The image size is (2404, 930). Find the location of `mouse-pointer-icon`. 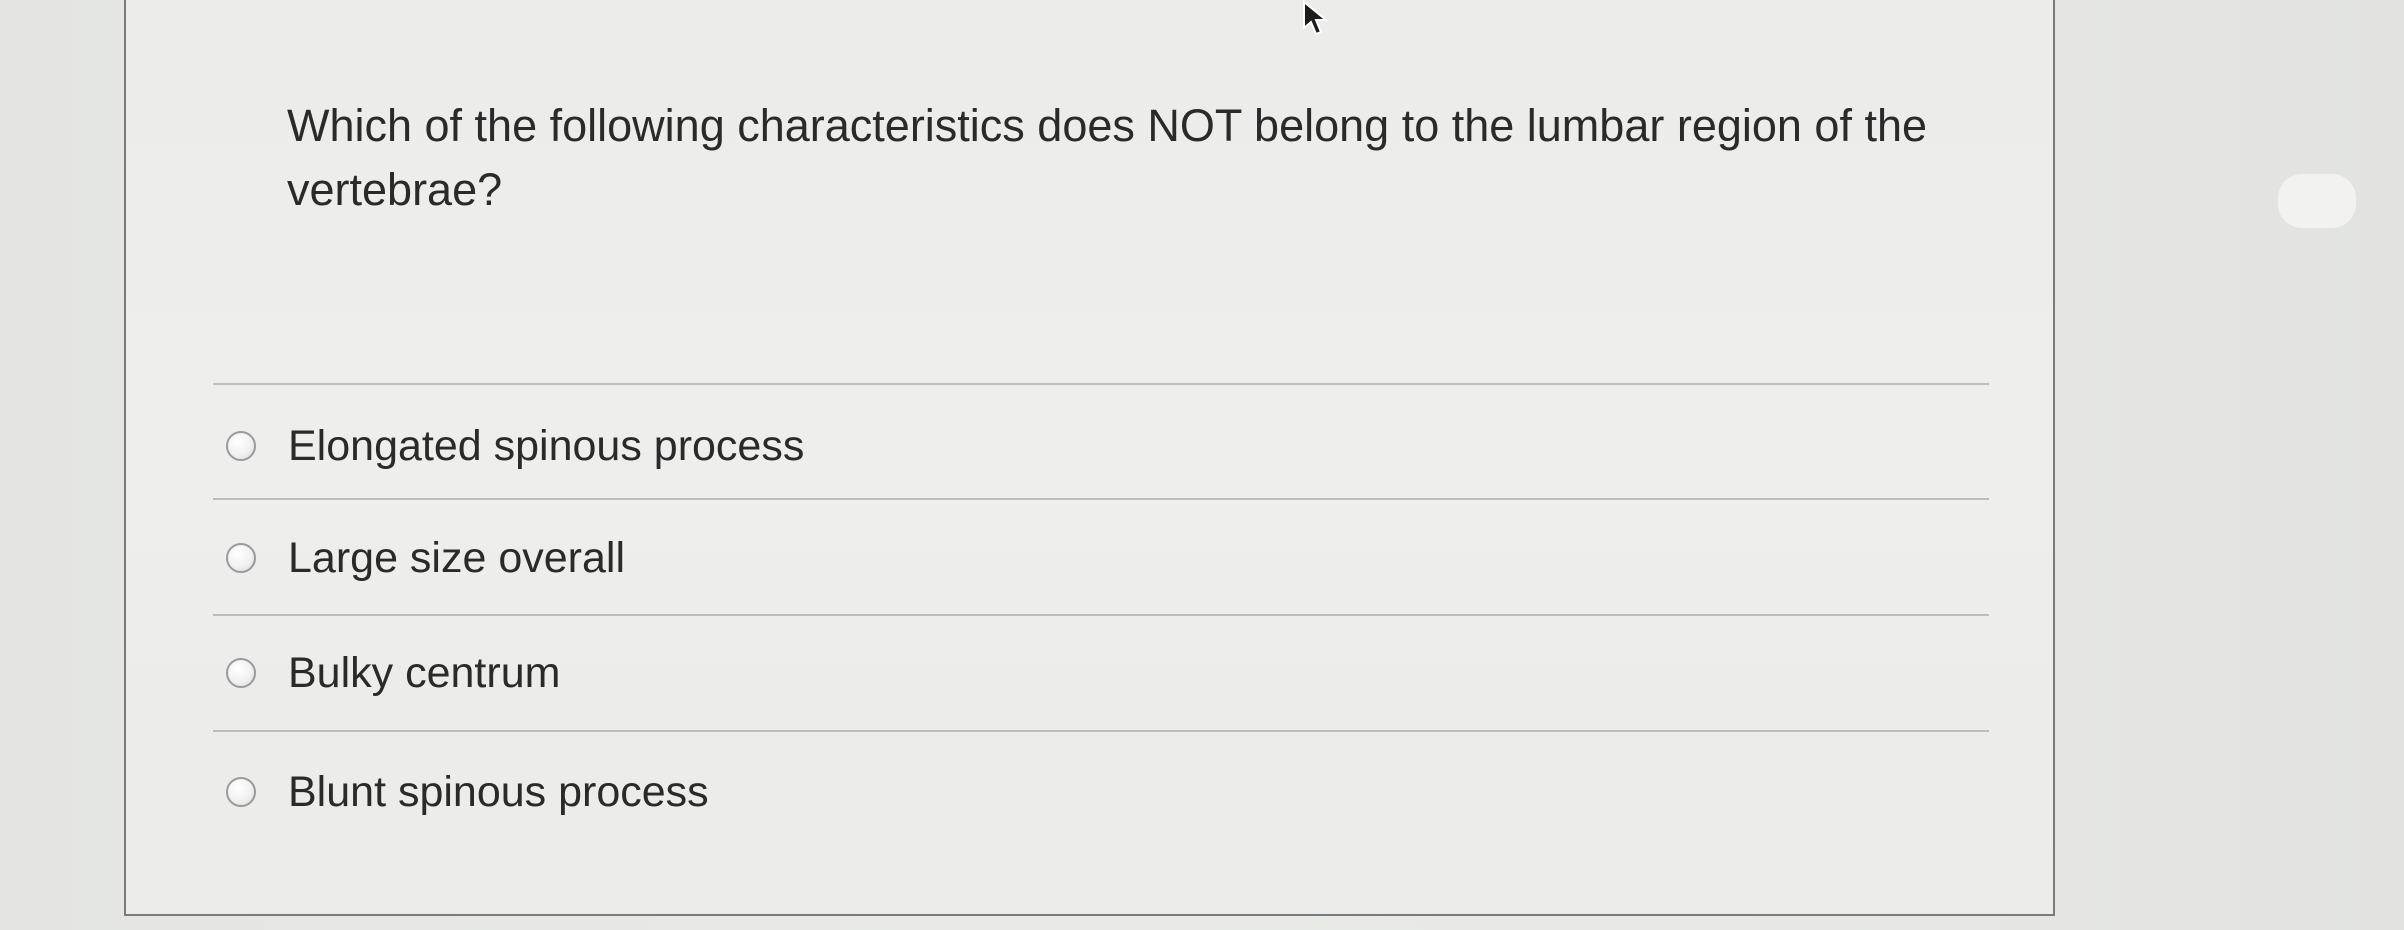

mouse-pointer-icon is located at coordinates (1316, 18).